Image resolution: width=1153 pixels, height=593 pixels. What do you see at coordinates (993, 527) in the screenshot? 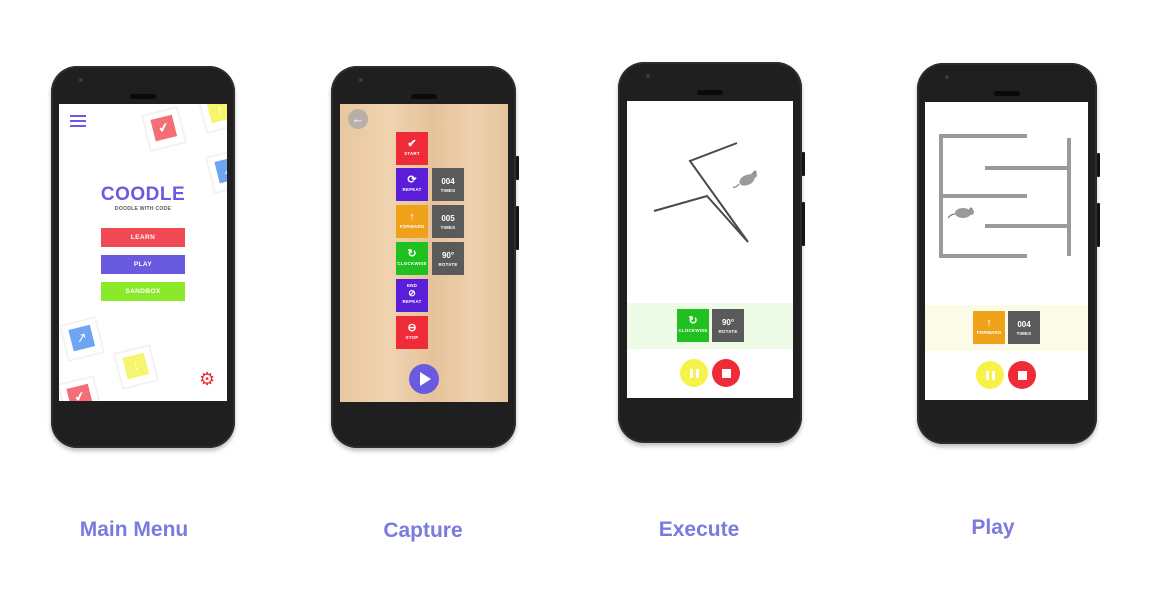
I see `caption-play: Play` at bounding box center [993, 527].